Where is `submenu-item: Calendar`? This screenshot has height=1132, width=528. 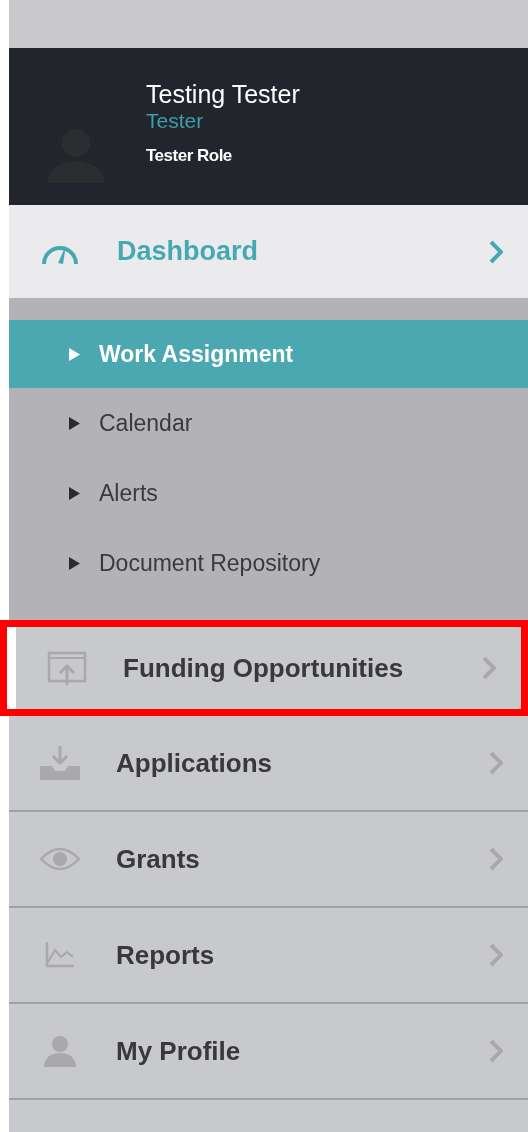
submenu-item: Calendar is located at coordinates (268, 423).